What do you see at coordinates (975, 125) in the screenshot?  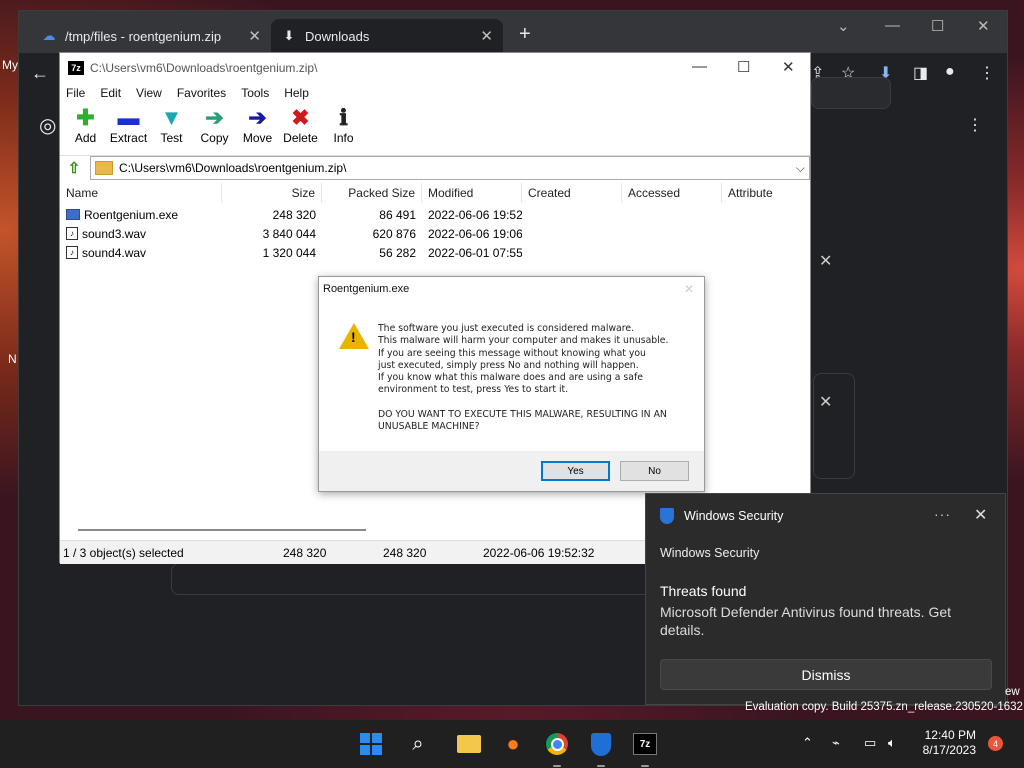 I see `downloads-more-icon: ⋮` at bounding box center [975, 125].